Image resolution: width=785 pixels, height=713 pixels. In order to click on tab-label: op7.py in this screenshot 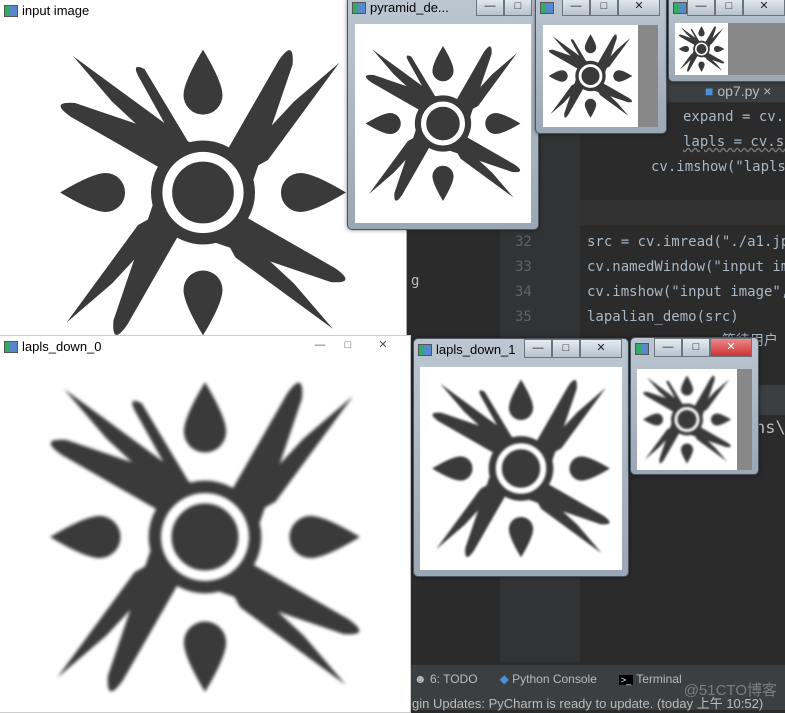, I will do `click(738, 91)`.